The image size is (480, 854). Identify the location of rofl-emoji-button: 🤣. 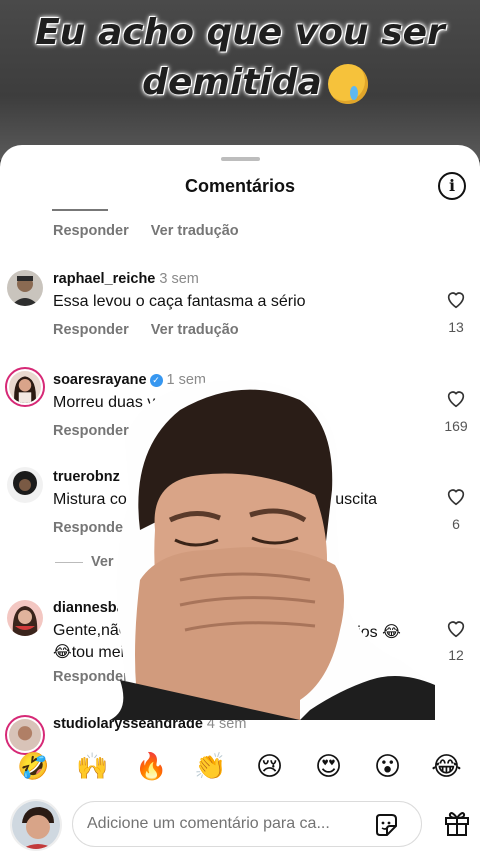
(34, 767).